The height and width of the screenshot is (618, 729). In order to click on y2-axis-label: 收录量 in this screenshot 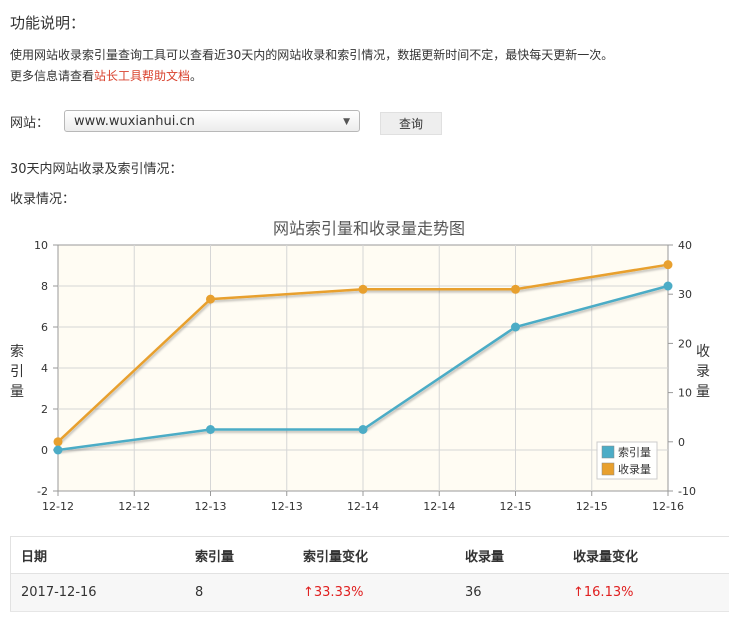, I will do `click(703, 372)`.